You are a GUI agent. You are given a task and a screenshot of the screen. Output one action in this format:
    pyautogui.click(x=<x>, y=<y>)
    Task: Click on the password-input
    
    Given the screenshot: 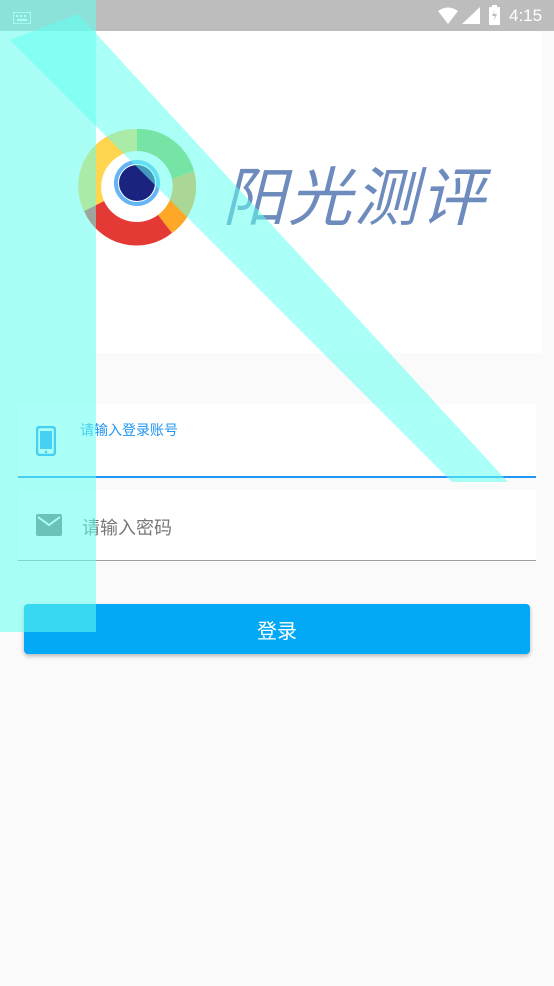 What is the action you would take?
    pyautogui.click(x=302, y=528)
    